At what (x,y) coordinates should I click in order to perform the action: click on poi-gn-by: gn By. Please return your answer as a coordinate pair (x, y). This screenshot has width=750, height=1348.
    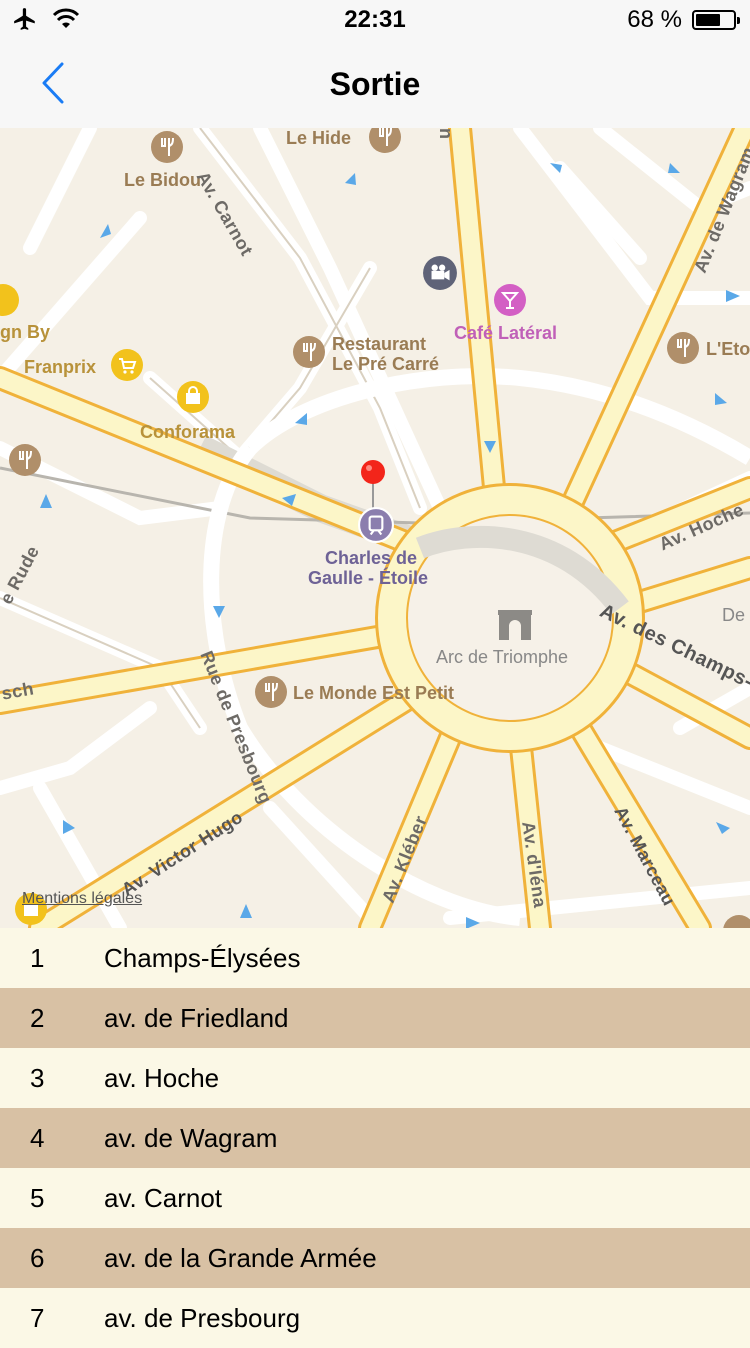
    Looking at the image, I should click on (25, 332).